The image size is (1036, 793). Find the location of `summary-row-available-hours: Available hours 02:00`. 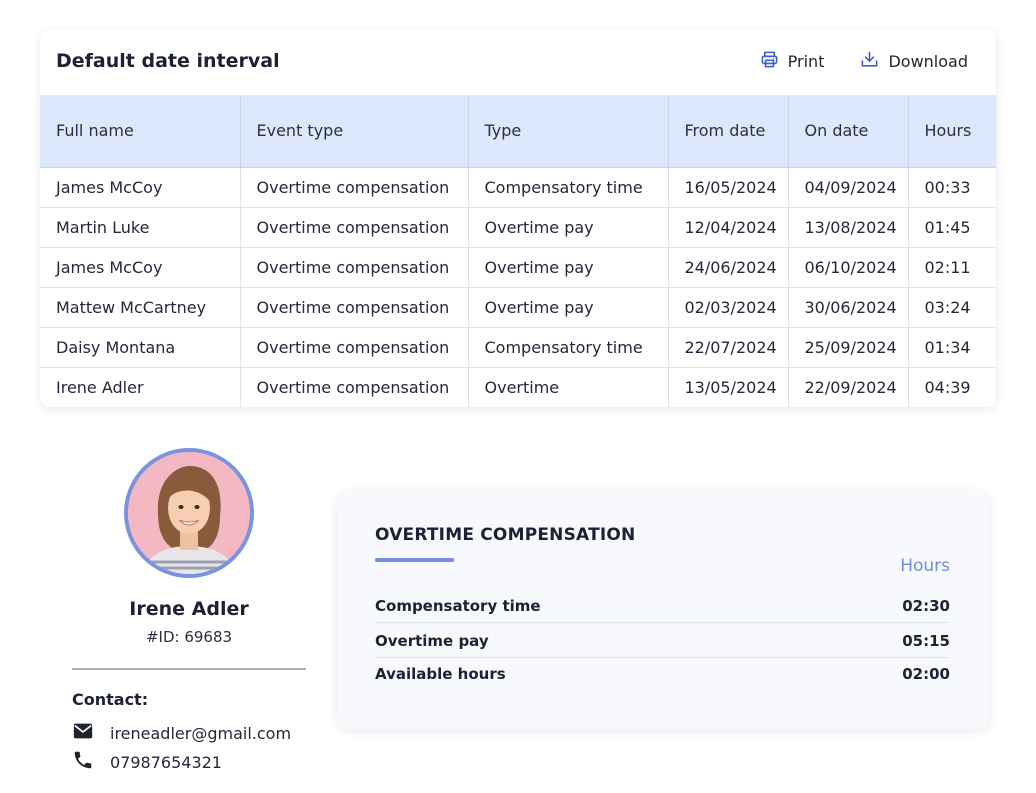

summary-row-available-hours: Available hours 02:00 is located at coordinates (662, 674).